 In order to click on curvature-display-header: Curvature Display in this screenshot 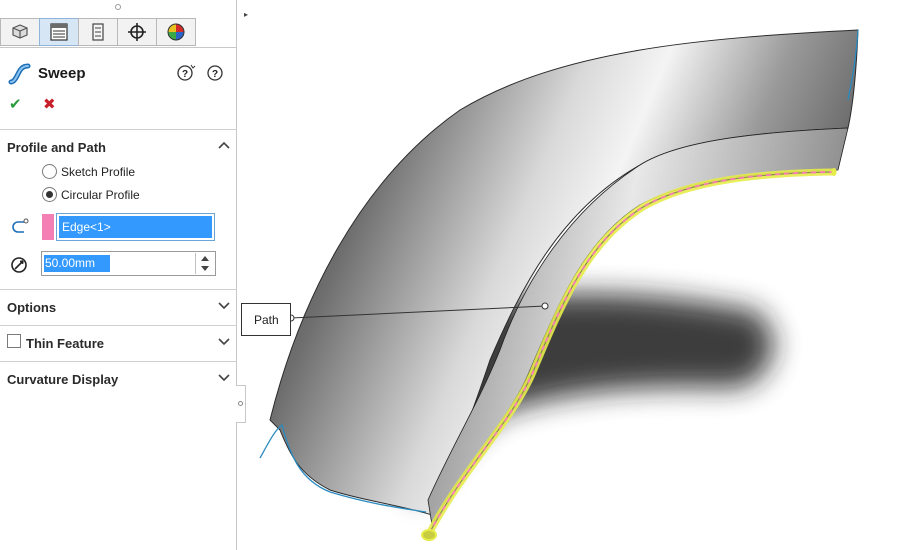, I will do `click(118, 379)`.